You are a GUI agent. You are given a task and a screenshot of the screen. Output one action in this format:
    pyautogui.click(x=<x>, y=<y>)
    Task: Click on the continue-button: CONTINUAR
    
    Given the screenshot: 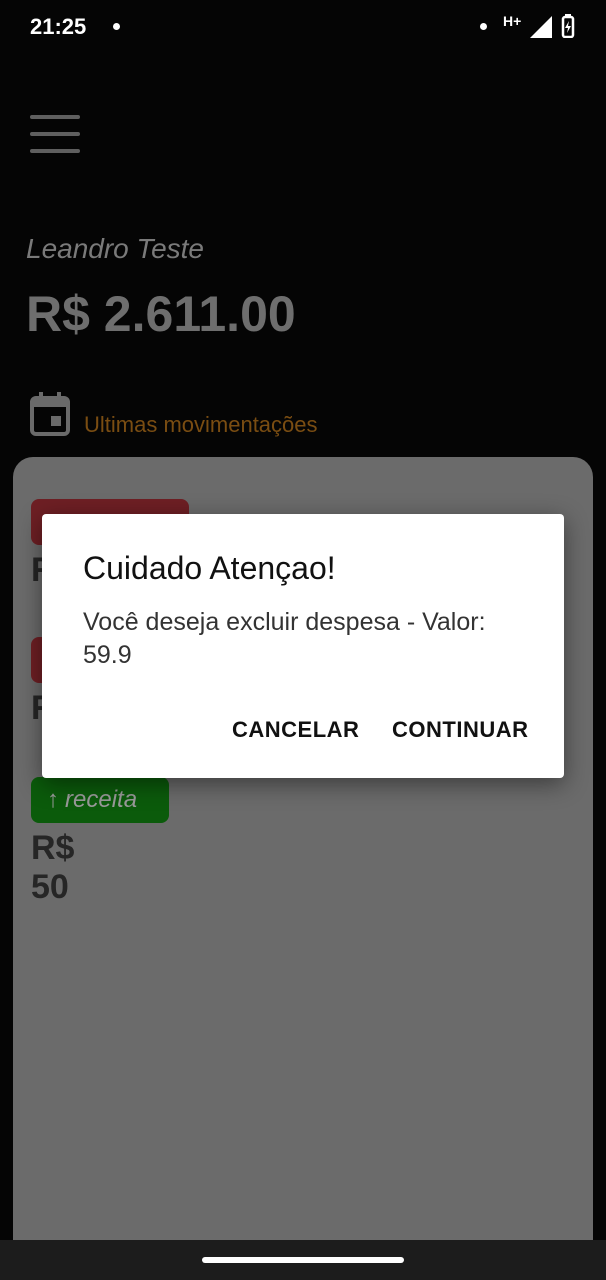 What is the action you would take?
    pyautogui.click(x=460, y=730)
    